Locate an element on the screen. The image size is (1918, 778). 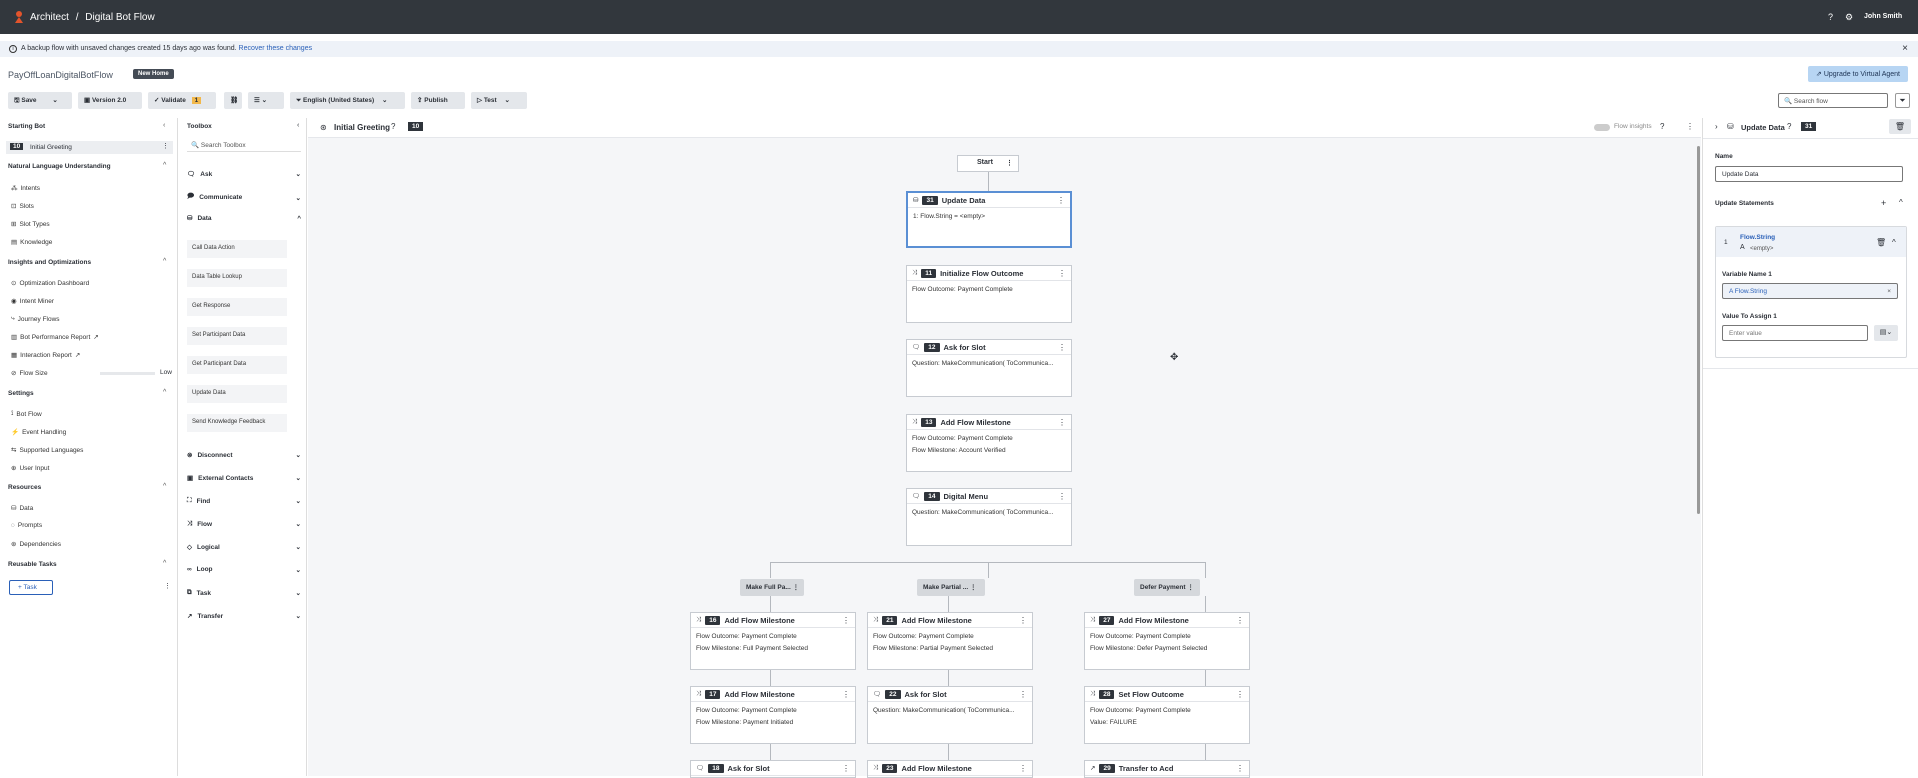
nav-user-input: ⊕ User Input is located at coordinates (30, 468).